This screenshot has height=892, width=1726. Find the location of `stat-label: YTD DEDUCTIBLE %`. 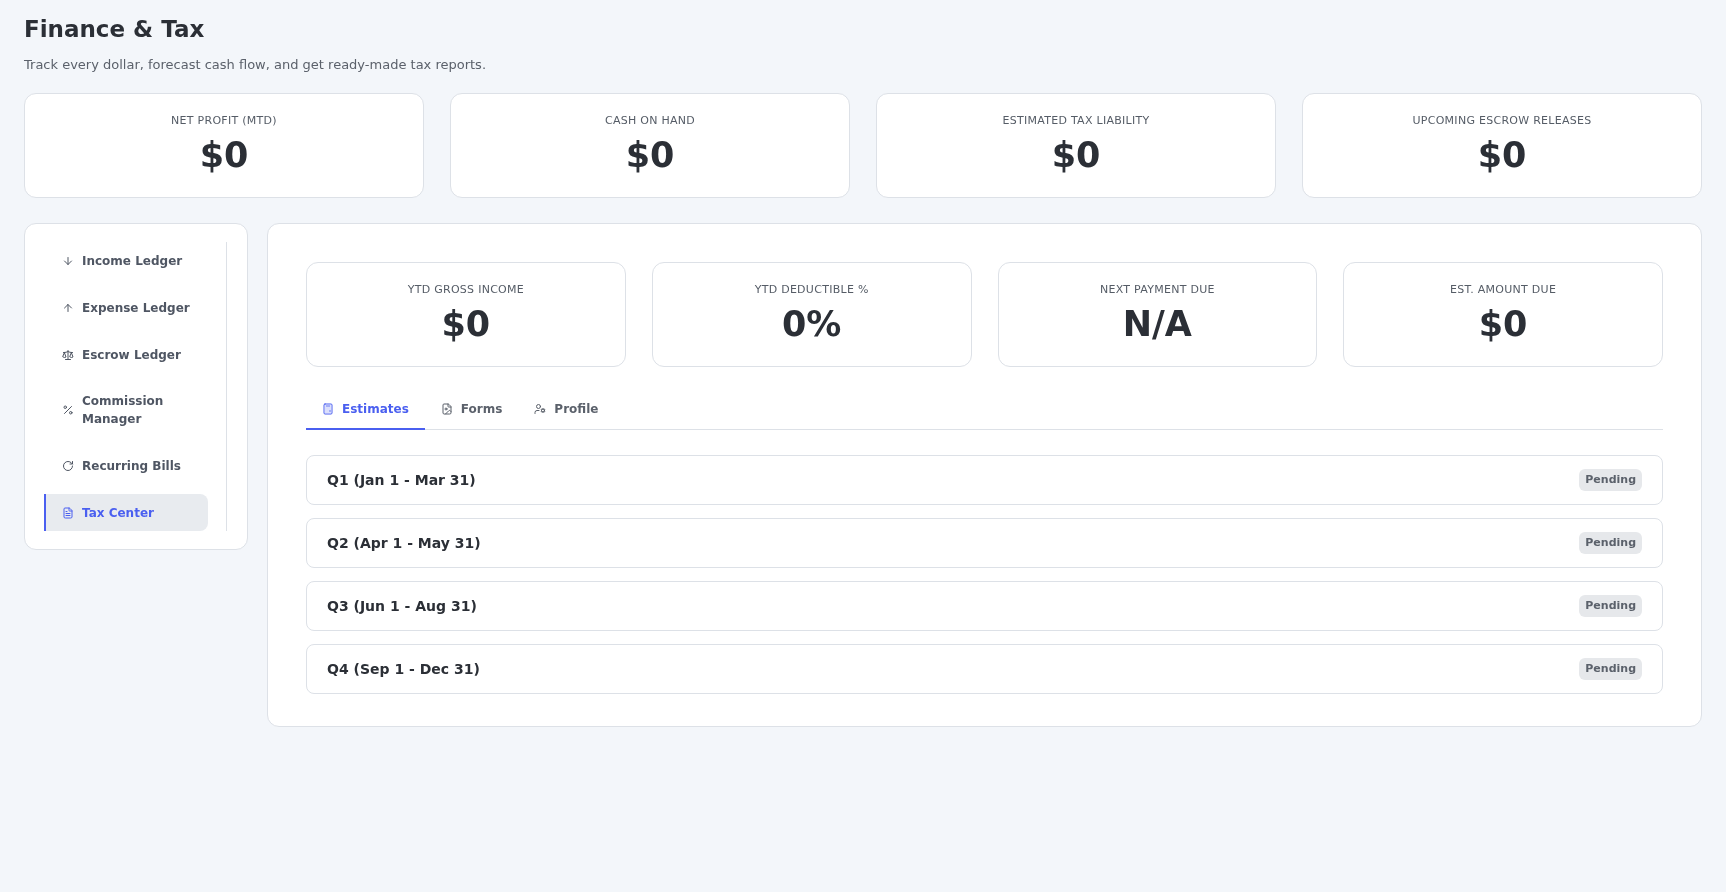

stat-label: YTD DEDUCTIBLE % is located at coordinates (811, 290).